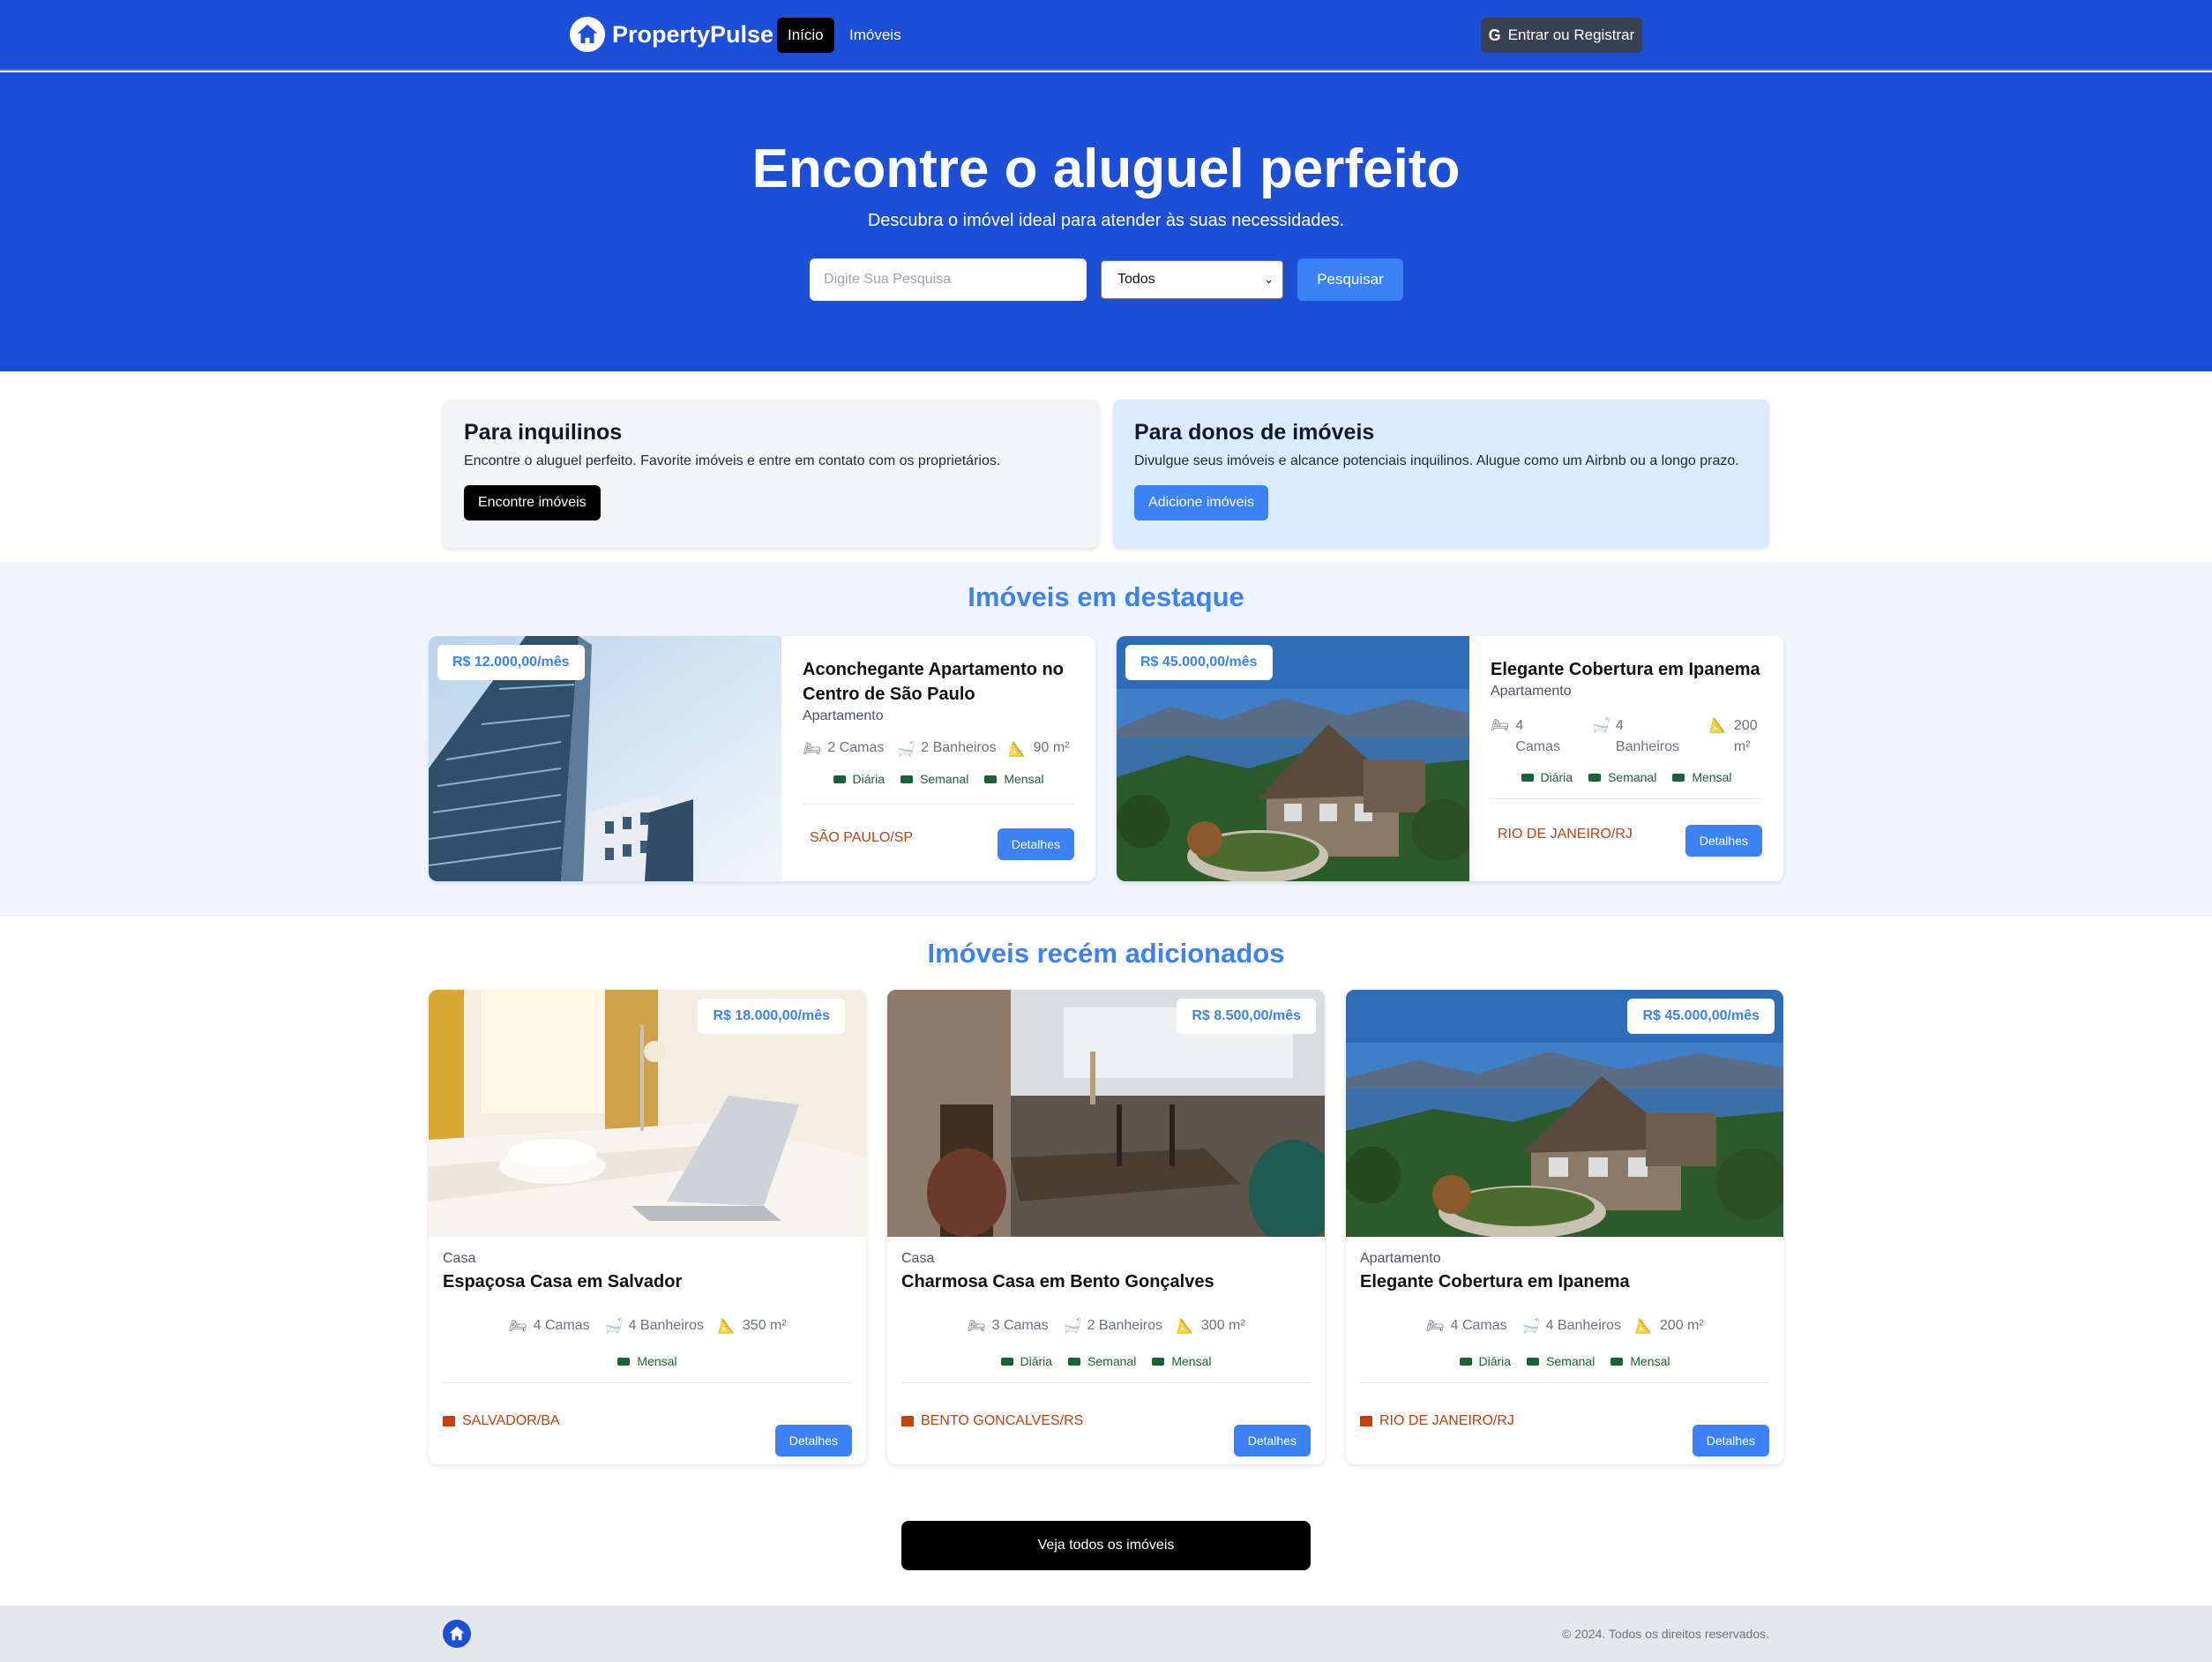 This screenshot has height=1662, width=2212. Describe the element at coordinates (1106, 1634) in the screenshot. I see `footer: © 2024. Todos os direitos reservados.` at that location.